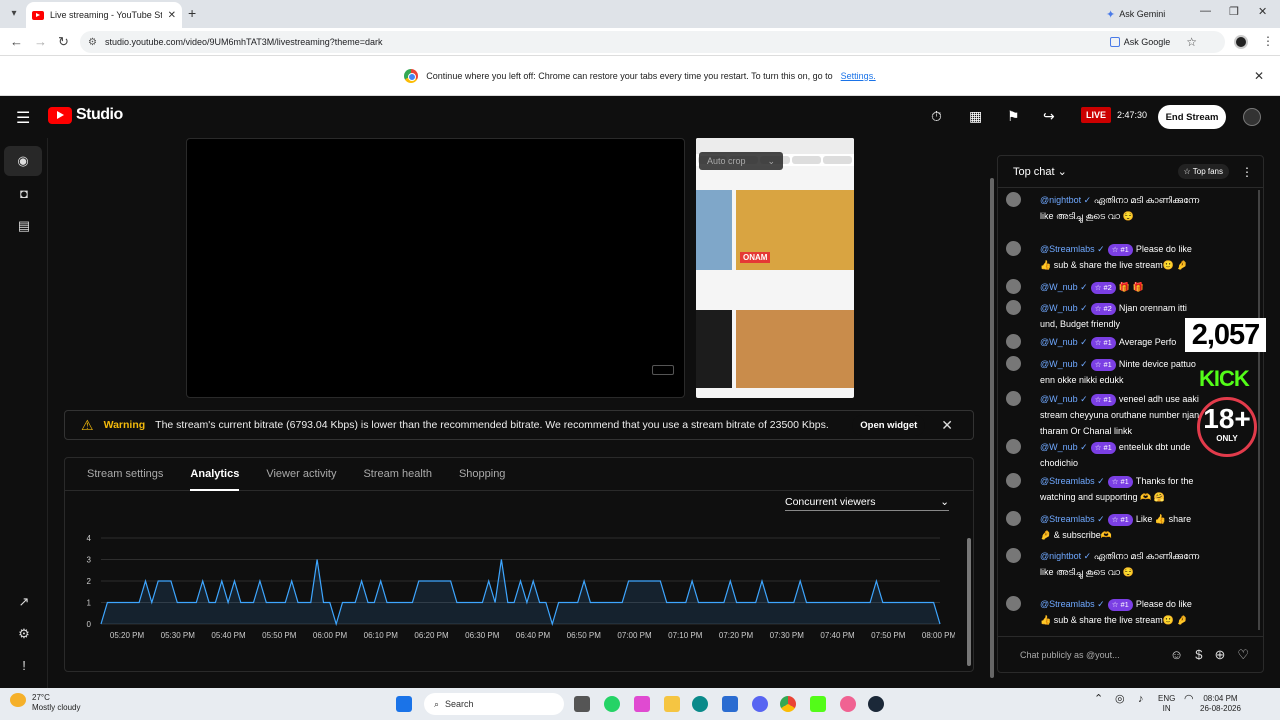 The width and height of the screenshot is (1280, 720). I want to click on settings-icon: ⚙, so click(24, 634).